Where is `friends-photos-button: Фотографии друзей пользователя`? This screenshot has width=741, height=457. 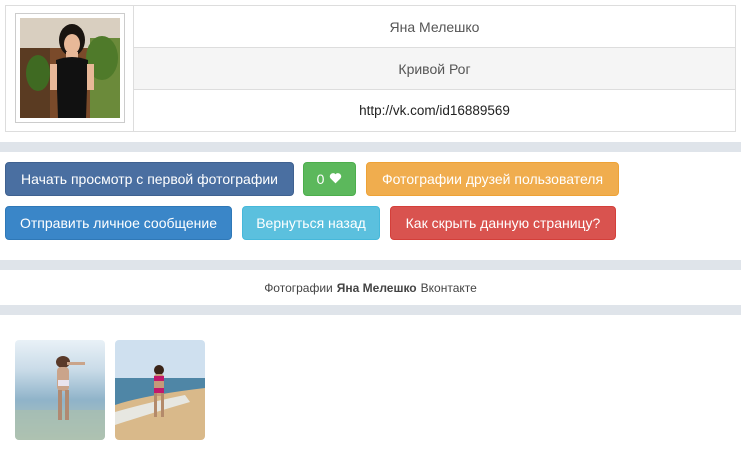
friends-photos-button: Фотографии друзей пользователя is located at coordinates (492, 179).